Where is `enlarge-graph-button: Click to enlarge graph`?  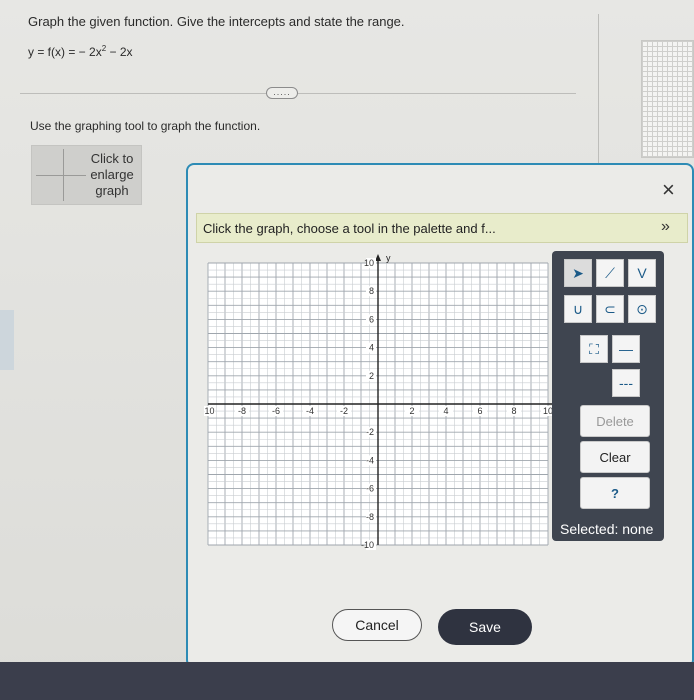
enlarge-graph-button: Click to enlarge graph is located at coordinates (86, 175).